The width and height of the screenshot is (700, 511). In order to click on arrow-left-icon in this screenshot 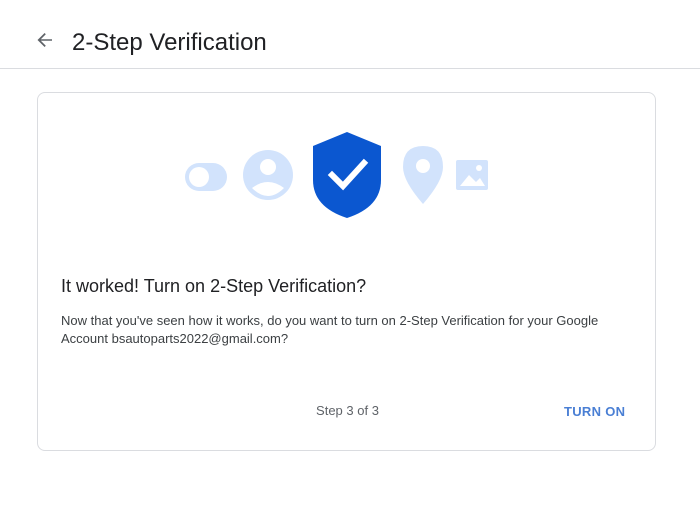, I will do `click(45, 42)`.